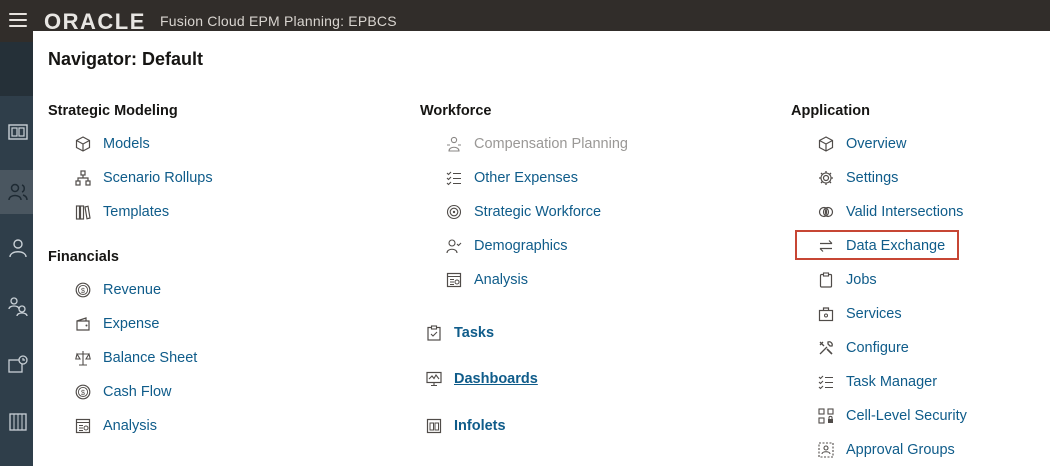 The width and height of the screenshot is (1050, 466). What do you see at coordinates (830, 111) in the screenshot?
I see `section-heading-application: Application` at bounding box center [830, 111].